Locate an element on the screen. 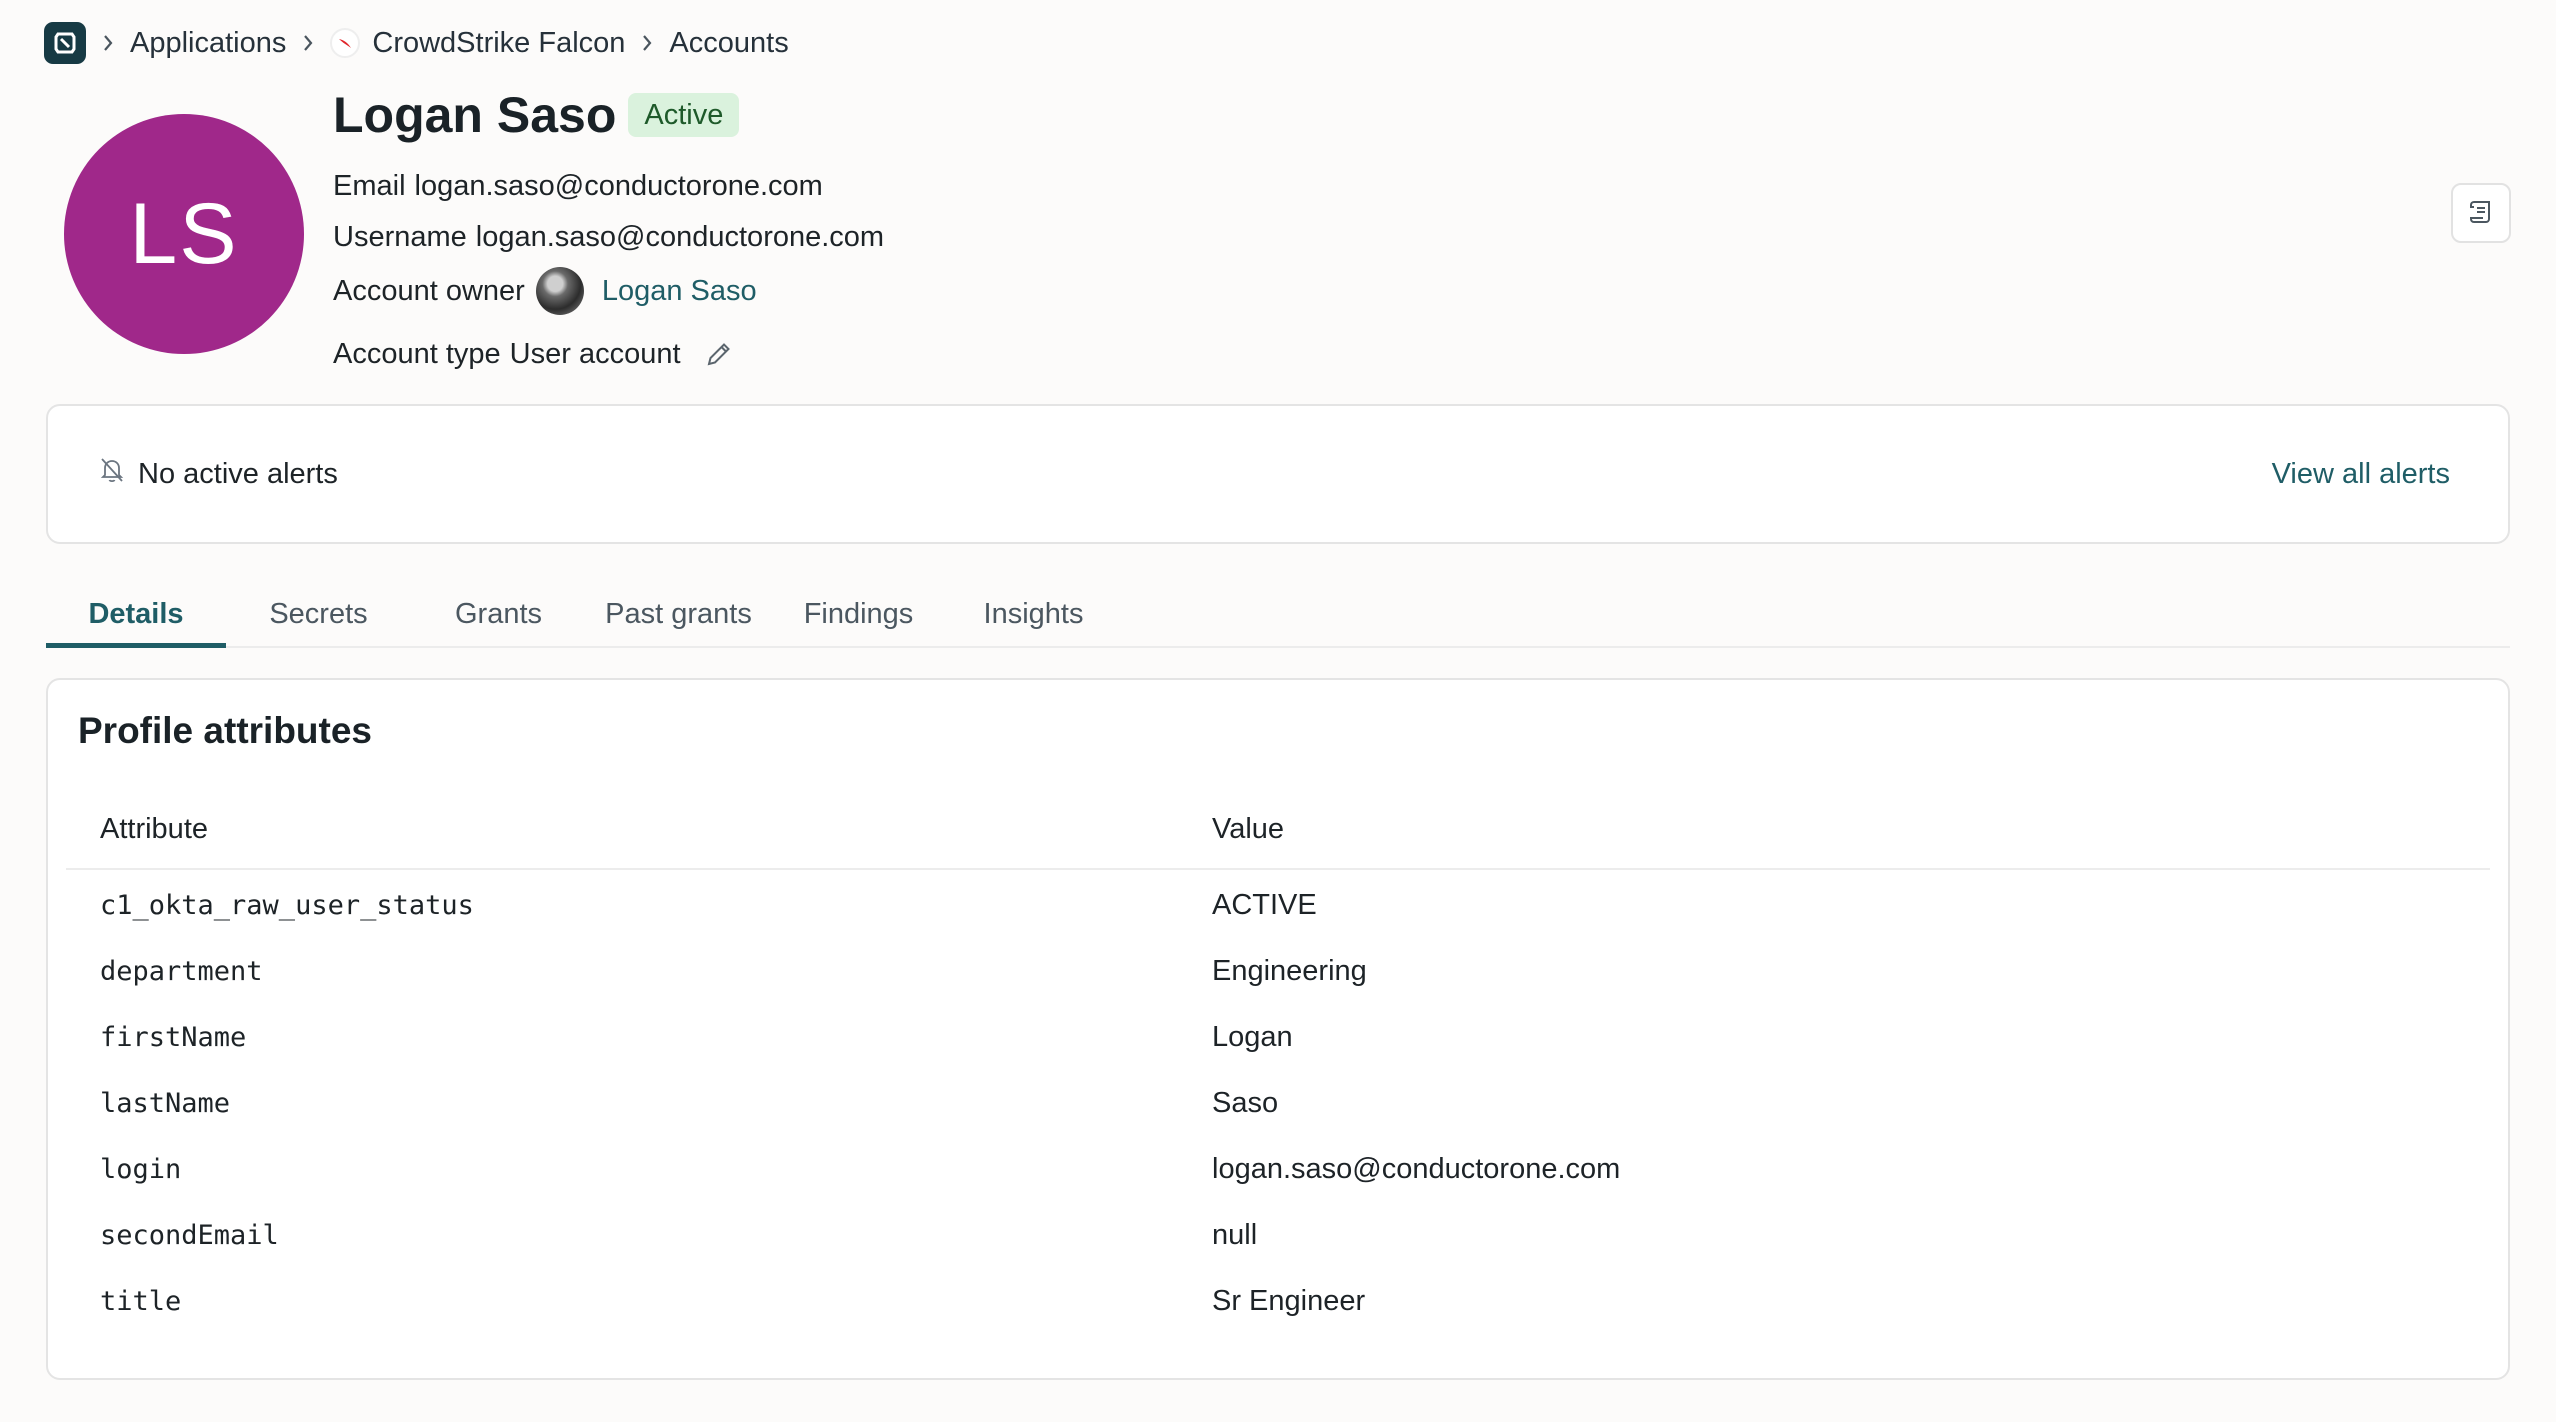 The image size is (2556, 1422). owner-label: Account owner is located at coordinates (429, 290).